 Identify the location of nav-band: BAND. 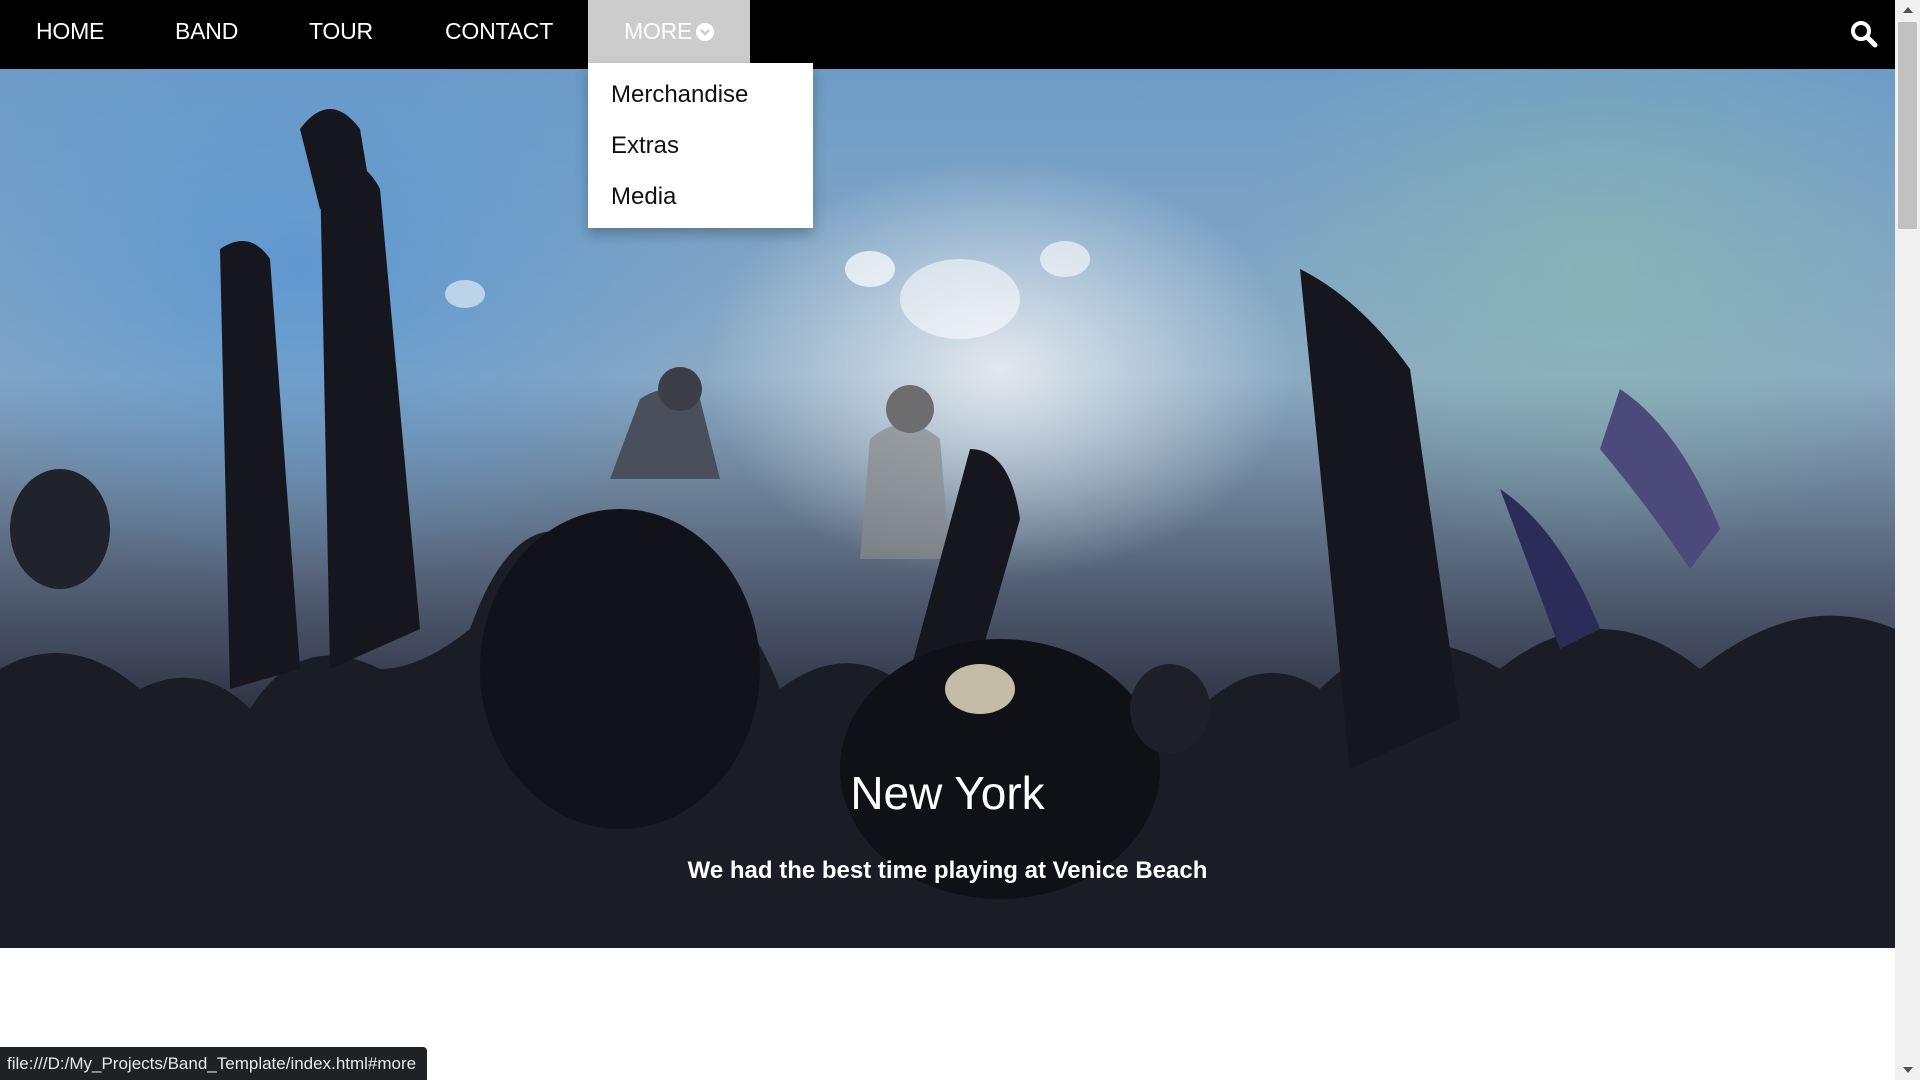
(206, 31).